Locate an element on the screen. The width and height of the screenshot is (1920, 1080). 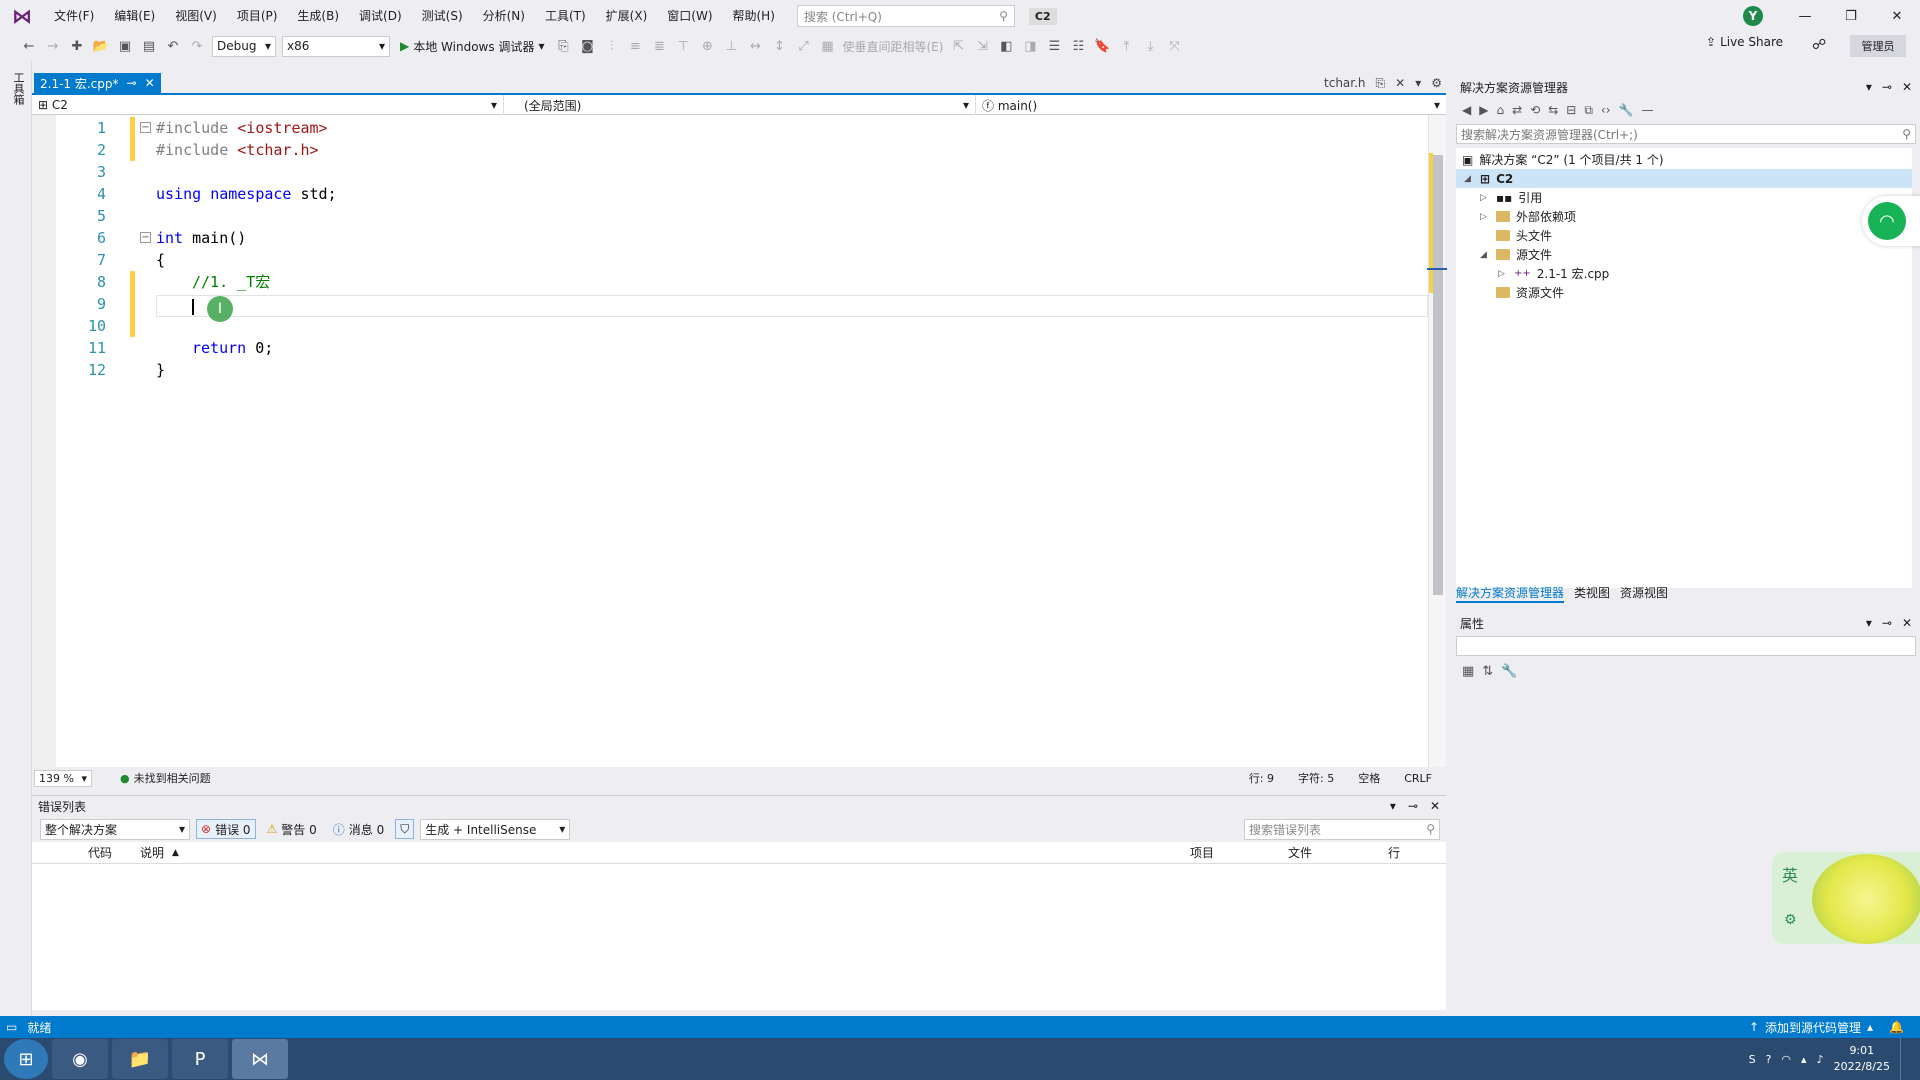
network-icon: ◠ is located at coordinates (1786, 1059).